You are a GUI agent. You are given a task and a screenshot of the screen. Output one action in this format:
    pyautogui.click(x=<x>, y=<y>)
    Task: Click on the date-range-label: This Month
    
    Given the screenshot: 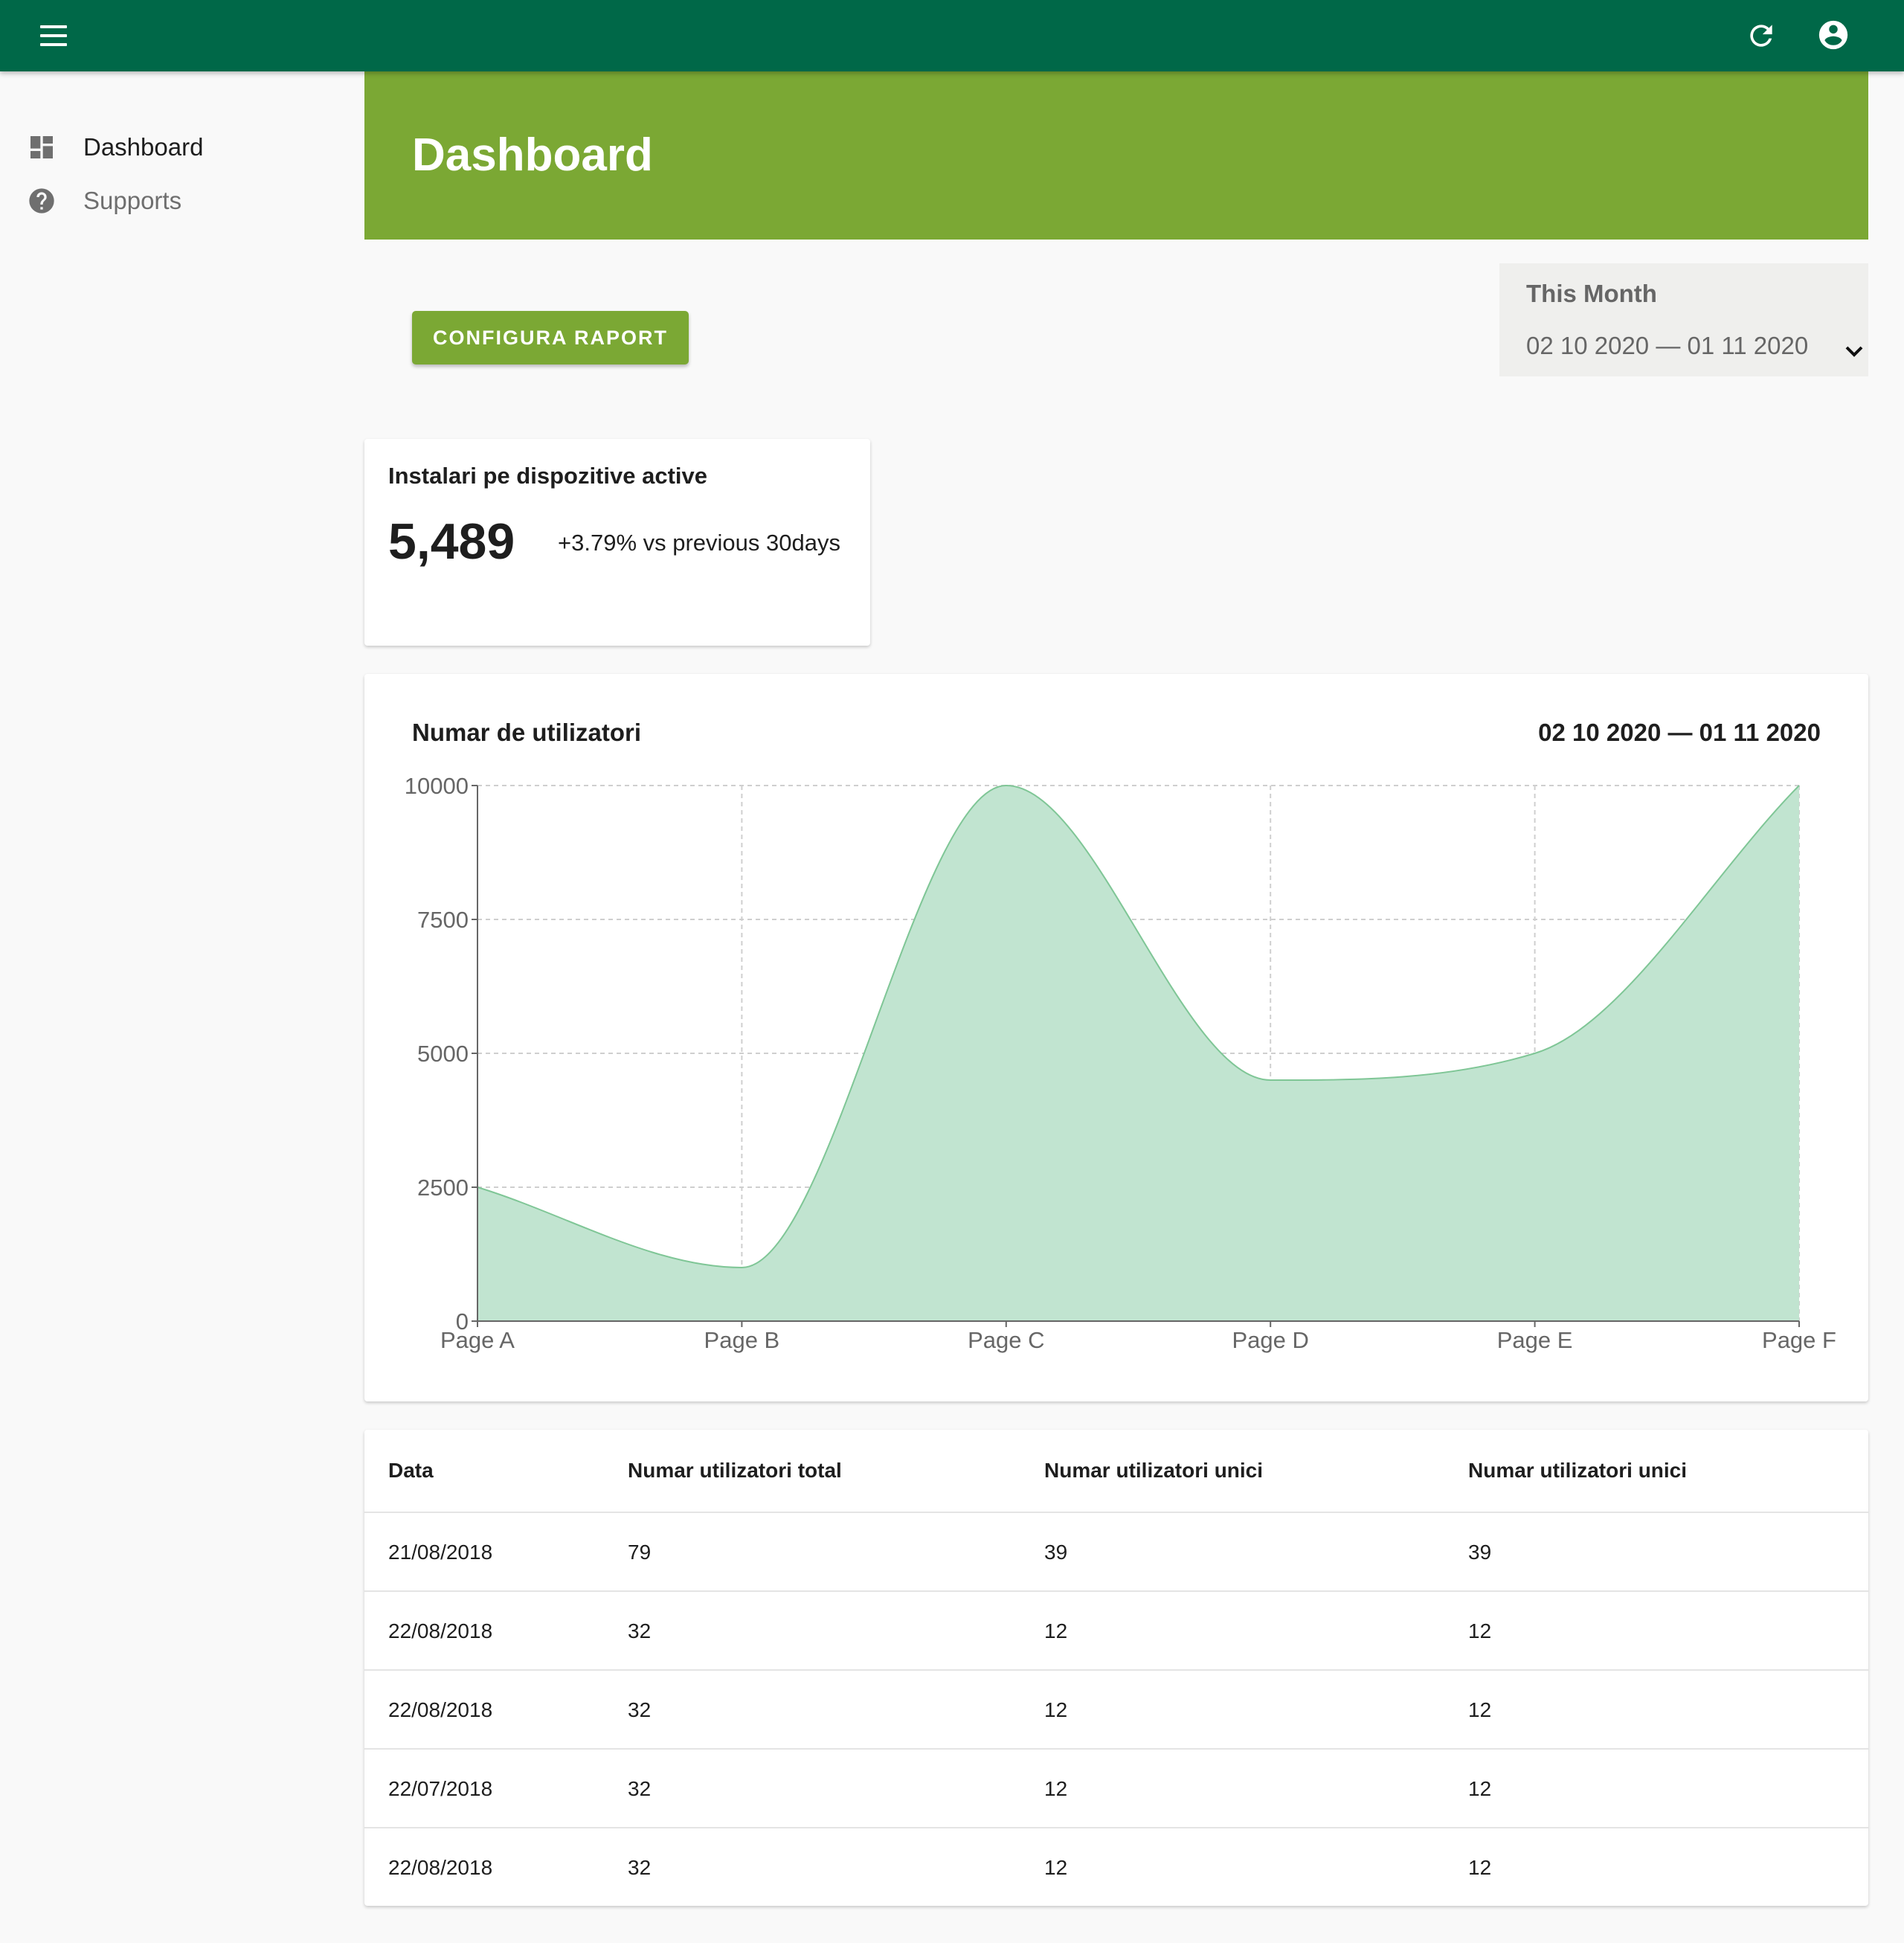 What is the action you would take?
    pyautogui.click(x=1591, y=293)
    